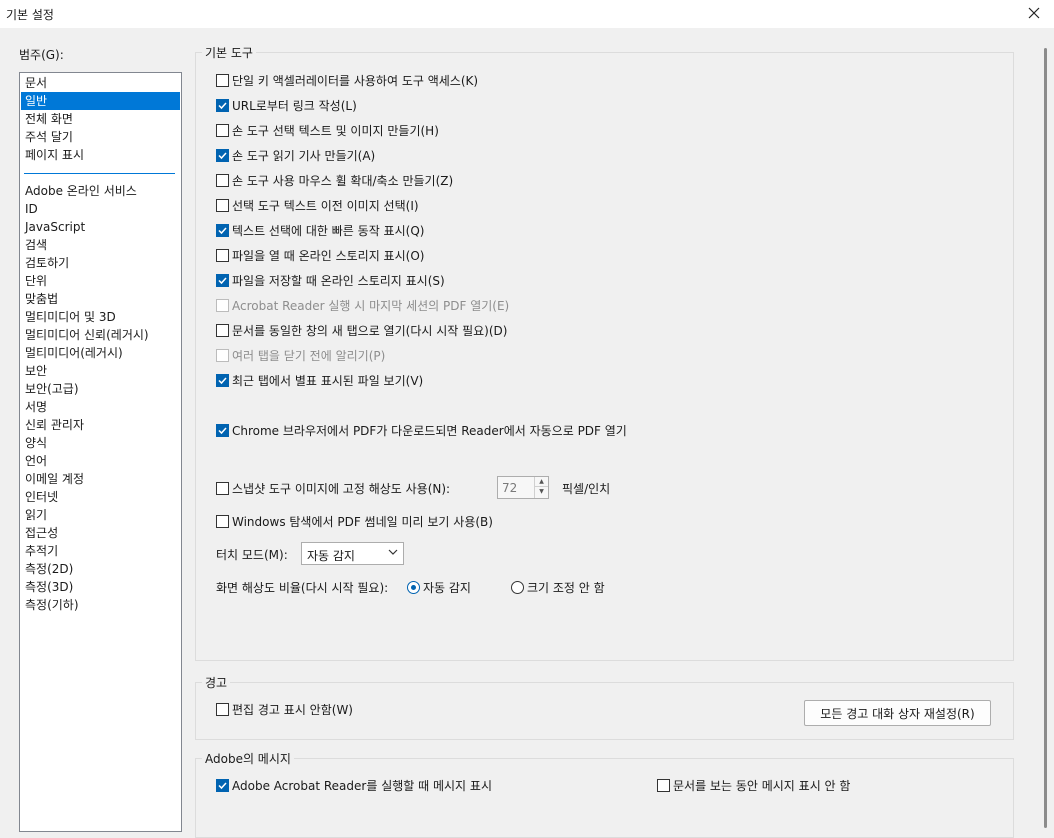 This screenshot has height=838, width=1054. Describe the element at coordinates (100, 245) in the screenshot. I see `category-item: 검색` at that location.